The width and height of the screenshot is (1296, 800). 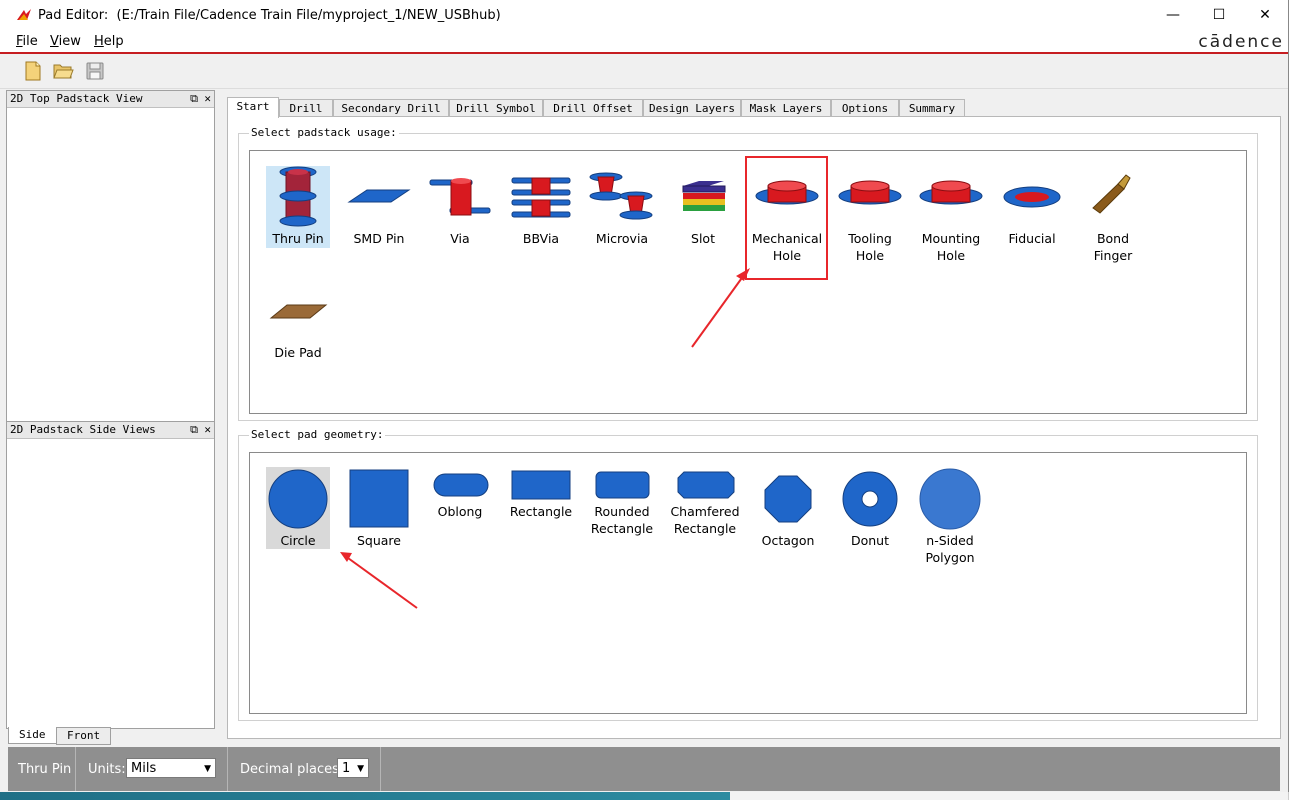 I want to click on geometry-item-circle: Circle, so click(x=298, y=540).